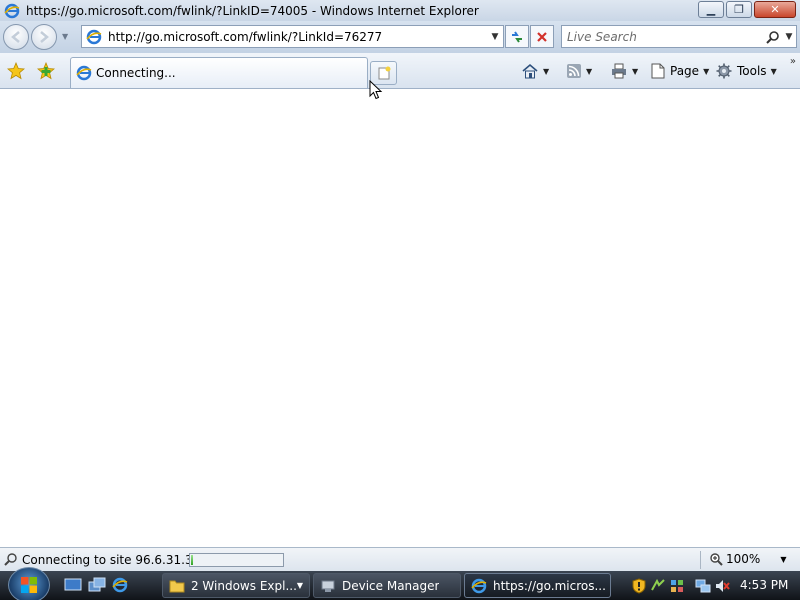  What do you see at coordinates (639, 585) in the screenshot?
I see `security-shield-icon` at bounding box center [639, 585].